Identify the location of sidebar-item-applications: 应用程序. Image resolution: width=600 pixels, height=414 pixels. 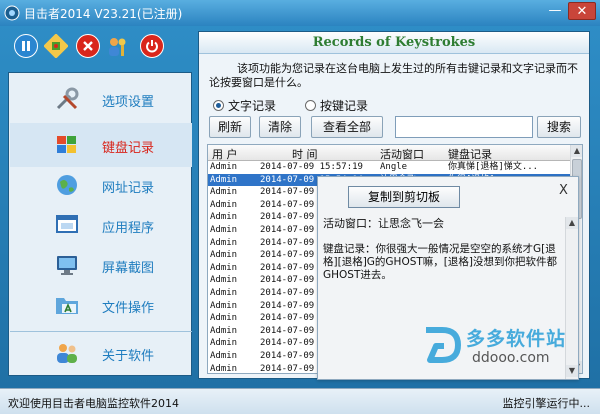
(101, 225).